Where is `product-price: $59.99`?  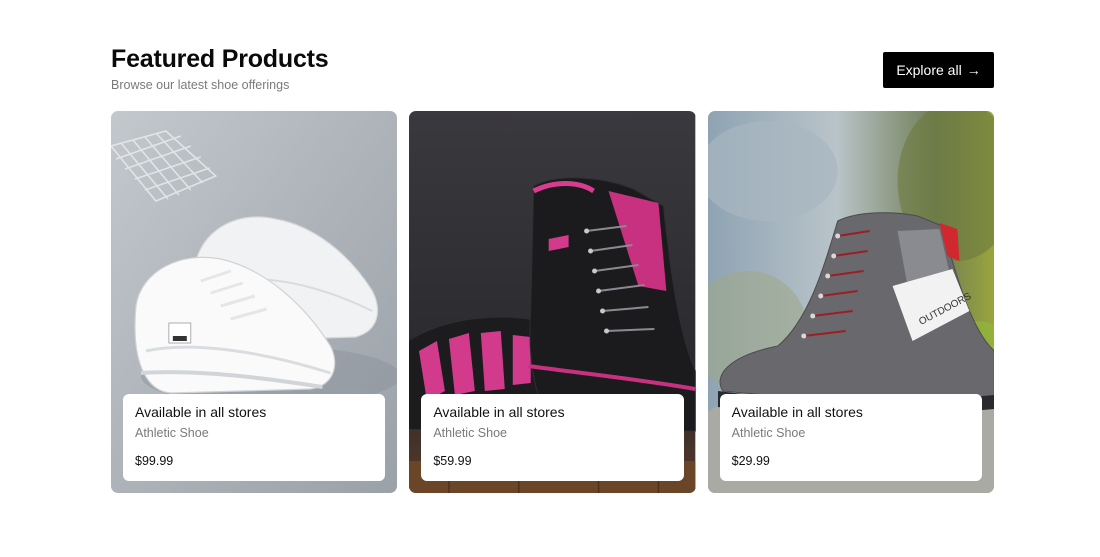
product-price: $59.99 is located at coordinates (452, 461).